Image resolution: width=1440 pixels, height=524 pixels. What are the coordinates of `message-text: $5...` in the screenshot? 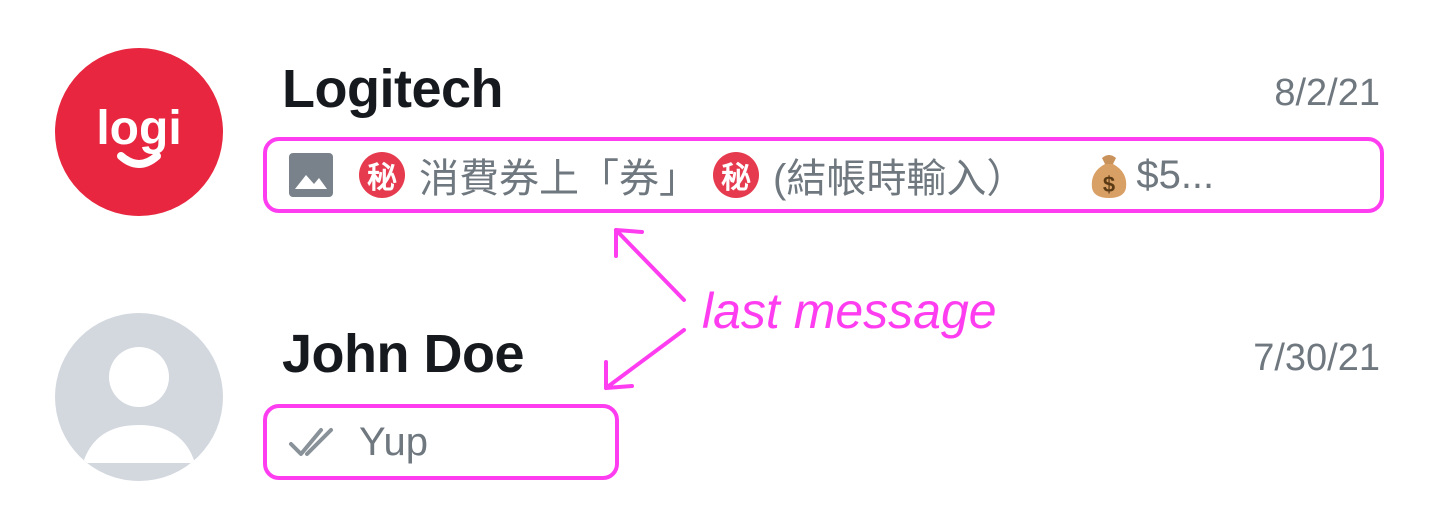 It's located at (1175, 174).